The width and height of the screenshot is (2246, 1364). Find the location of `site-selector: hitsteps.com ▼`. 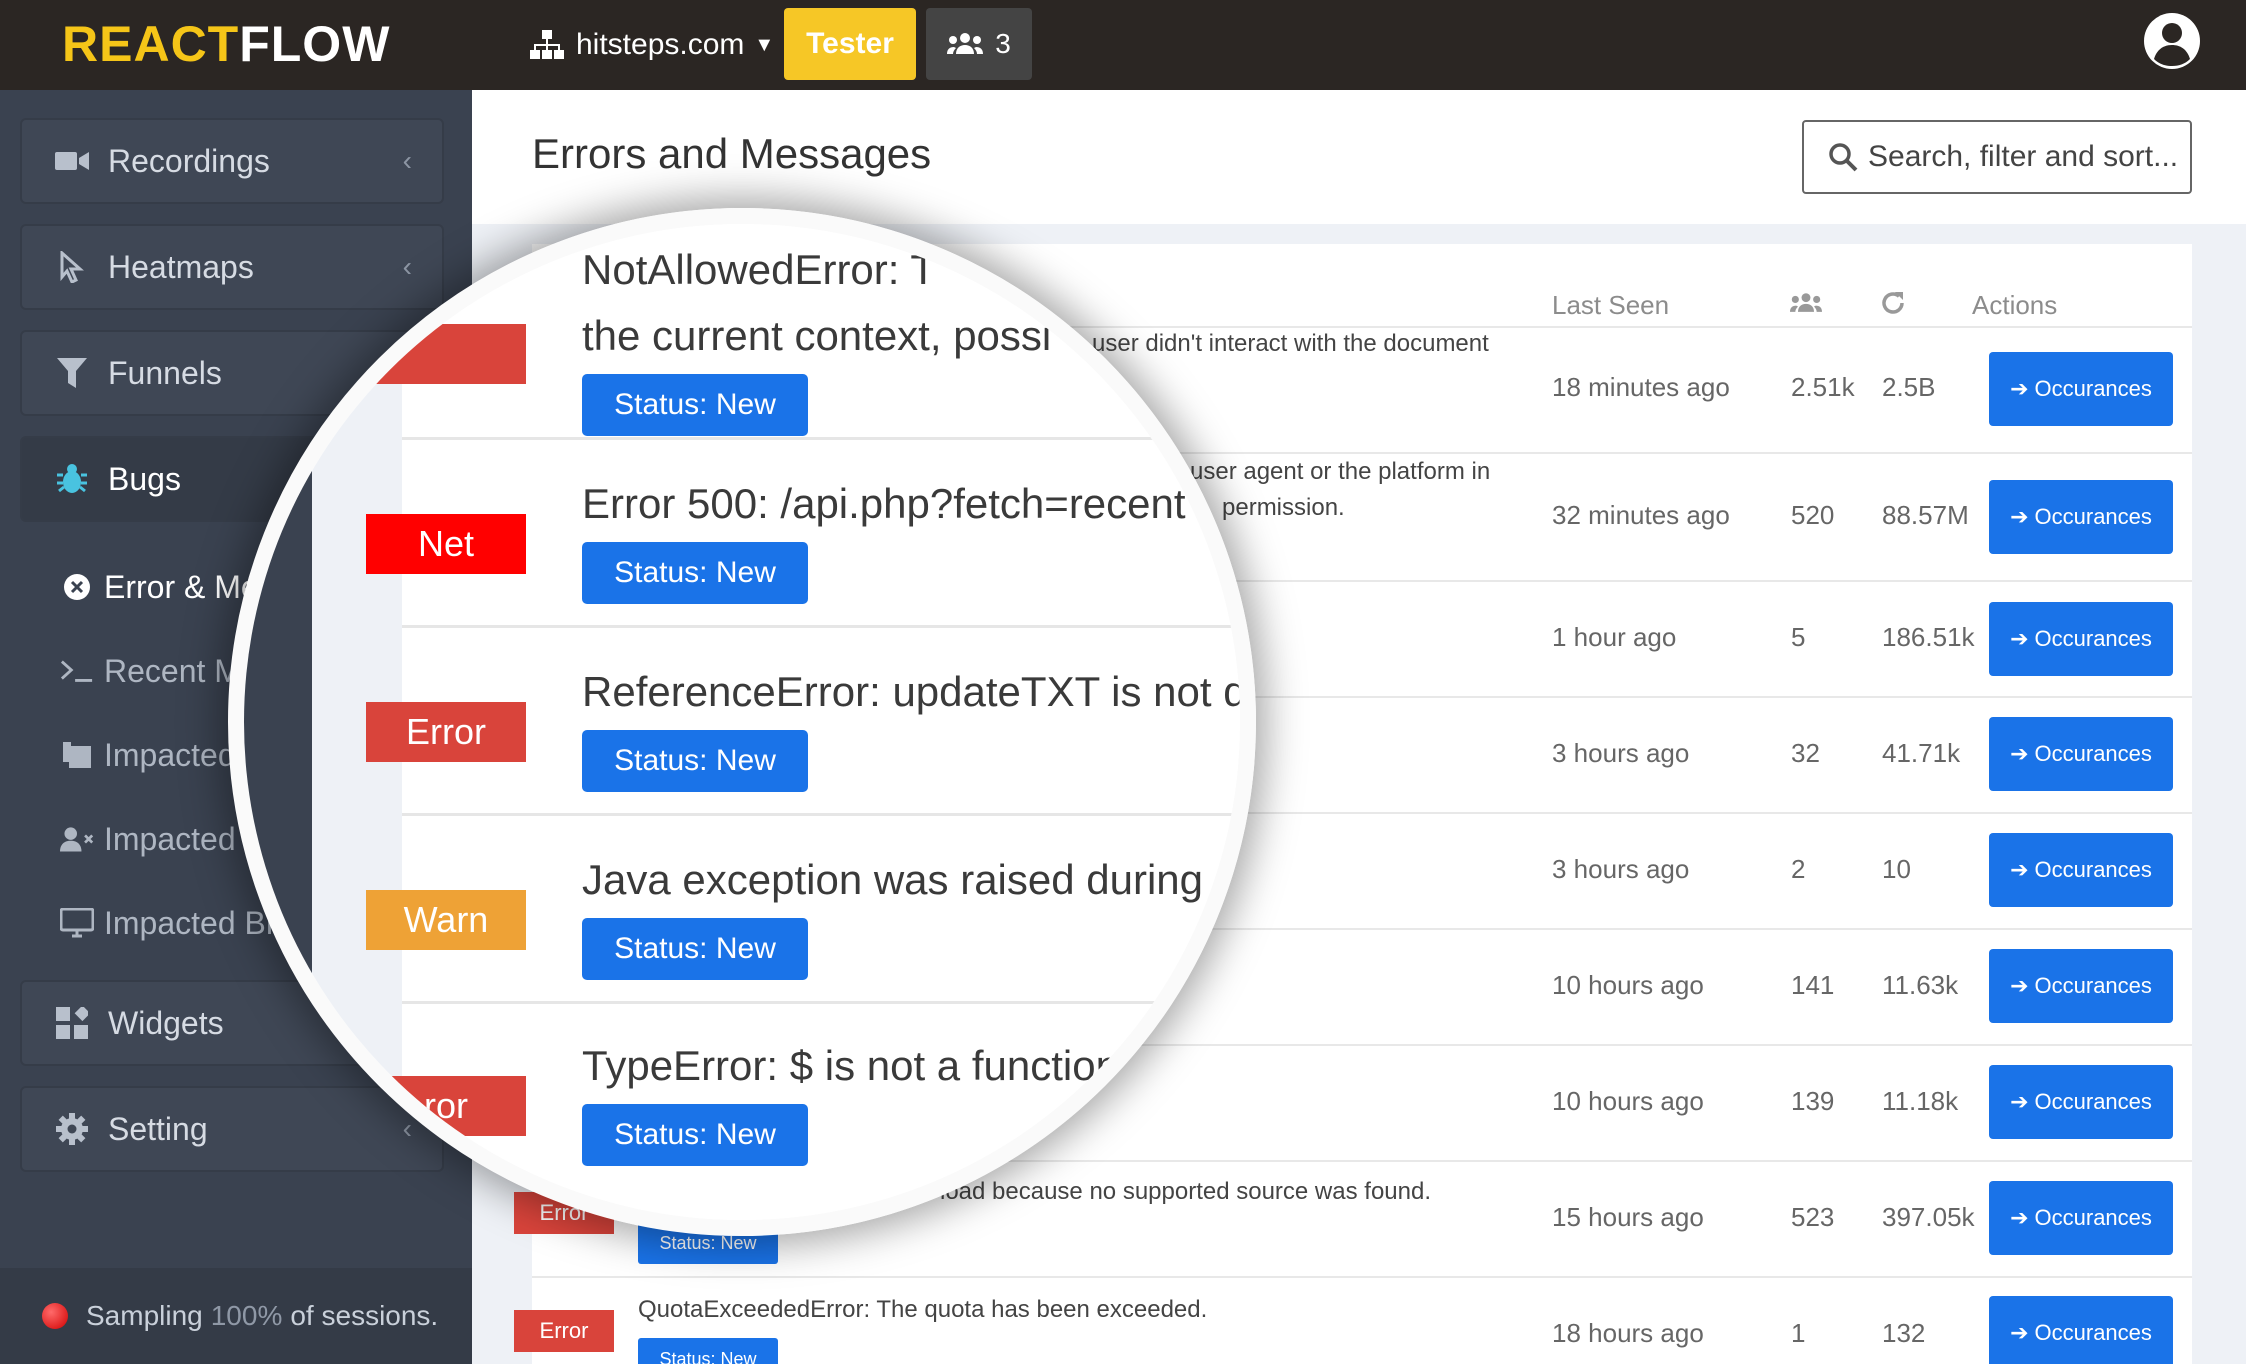

site-selector: hitsteps.com ▼ is located at coordinates (652, 45).